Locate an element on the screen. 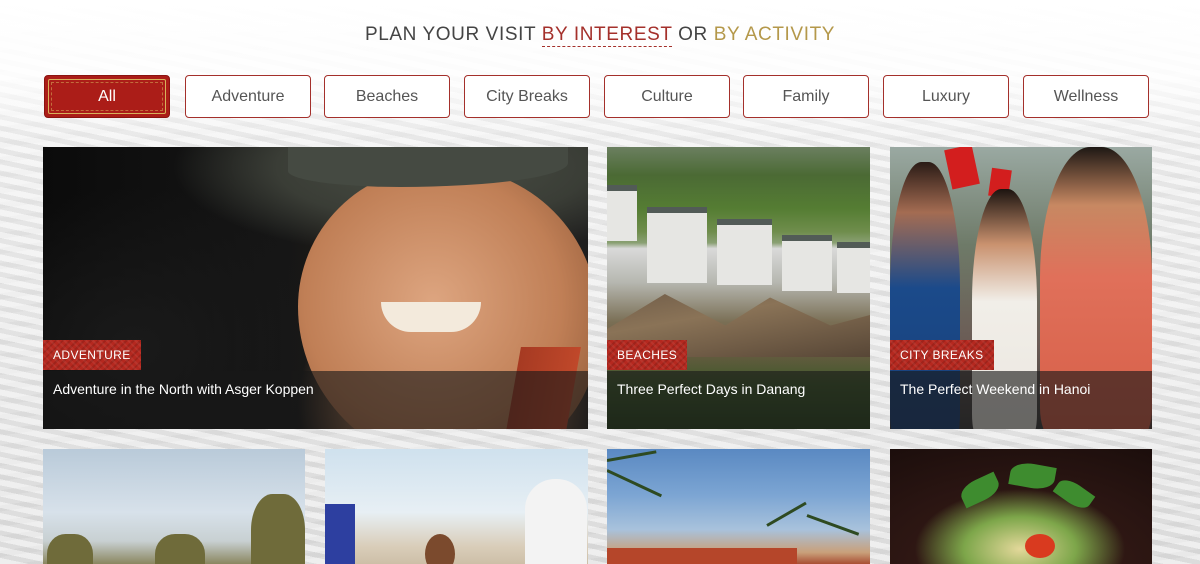 The height and width of the screenshot is (564, 1200). card-photo-palm-trees is located at coordinates (738, 506).